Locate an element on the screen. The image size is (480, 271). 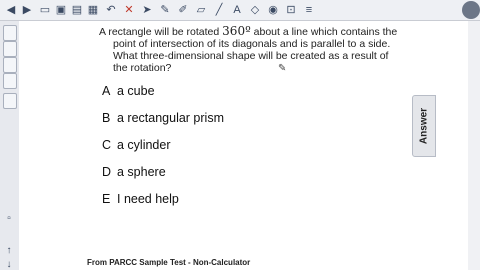
line-icon: ╱ is located at coordinates (219, 10).